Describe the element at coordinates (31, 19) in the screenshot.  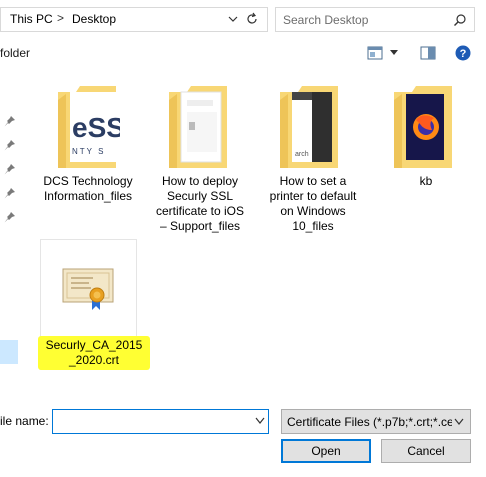
I see `breadcrumb-this-pc: This PC` at that location.